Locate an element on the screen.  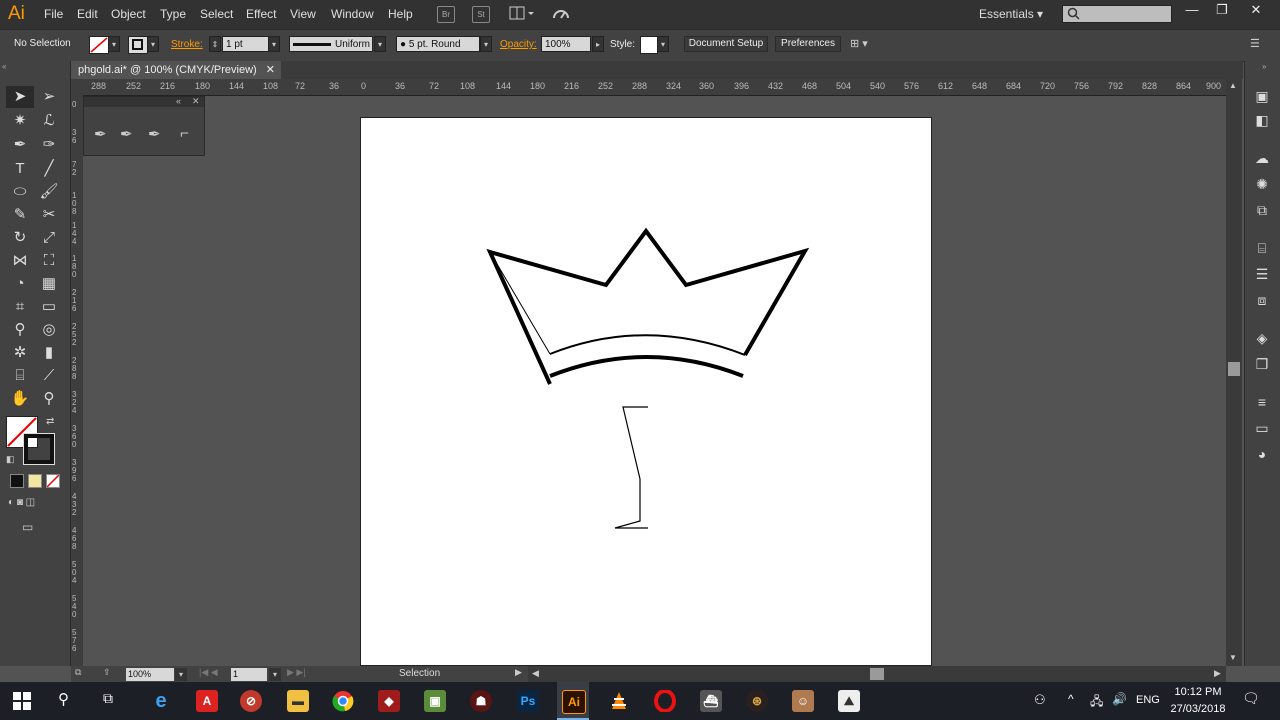
align-options-icon: ⊞ ▾ is located at coordinates (865, 44).